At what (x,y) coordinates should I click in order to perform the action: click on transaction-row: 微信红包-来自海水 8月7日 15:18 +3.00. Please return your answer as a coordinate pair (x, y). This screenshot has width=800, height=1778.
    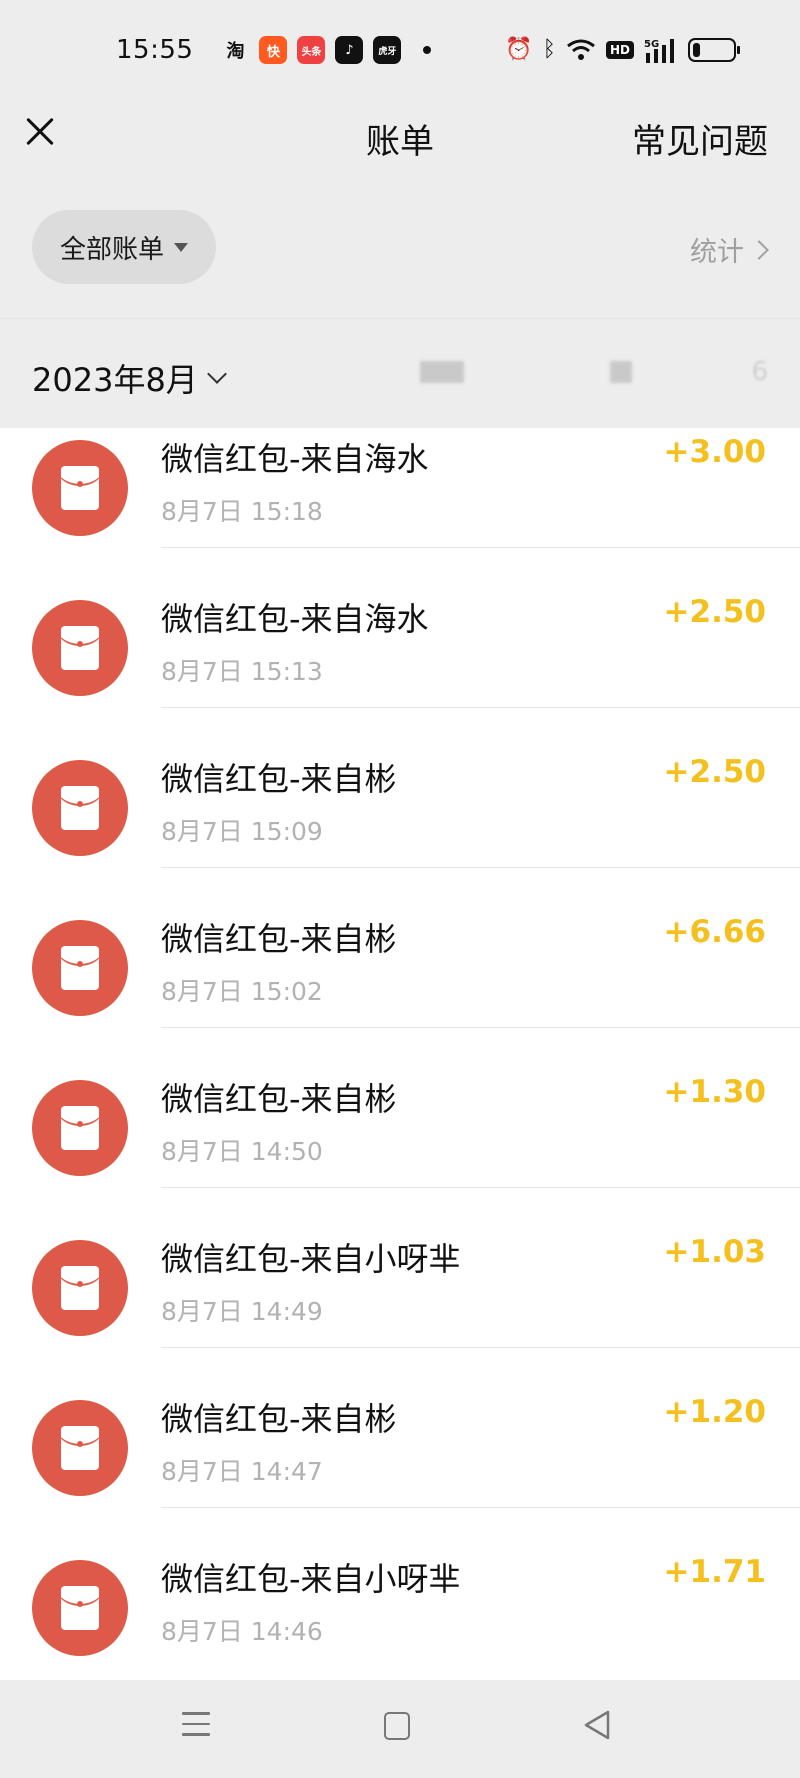
    Looking at the image, I should click on (400, 508).